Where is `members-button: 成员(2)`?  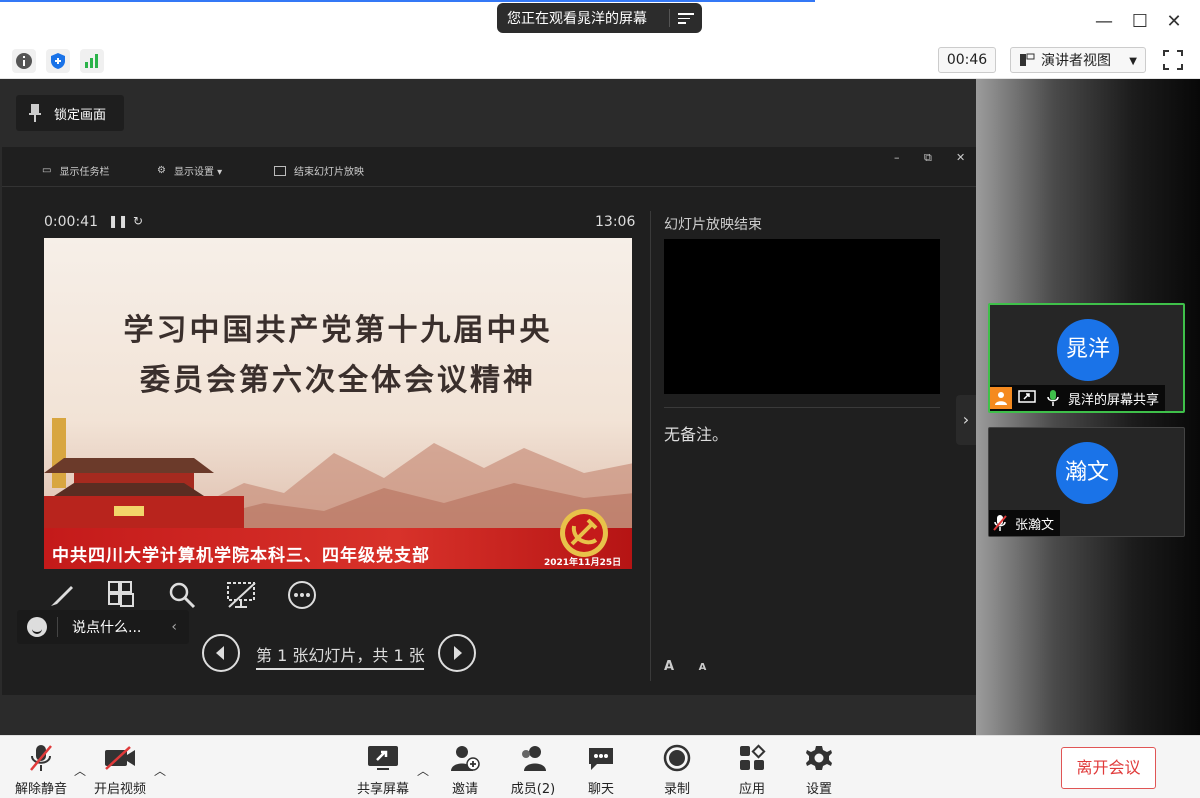
members-button: 成员(2) is located at coordinates (533, 769).